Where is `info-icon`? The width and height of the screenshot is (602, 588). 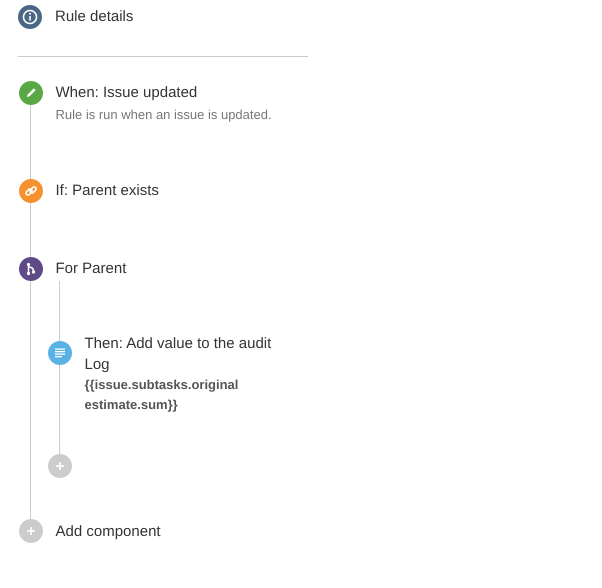 info-icon is located at coordinates (30, 17).